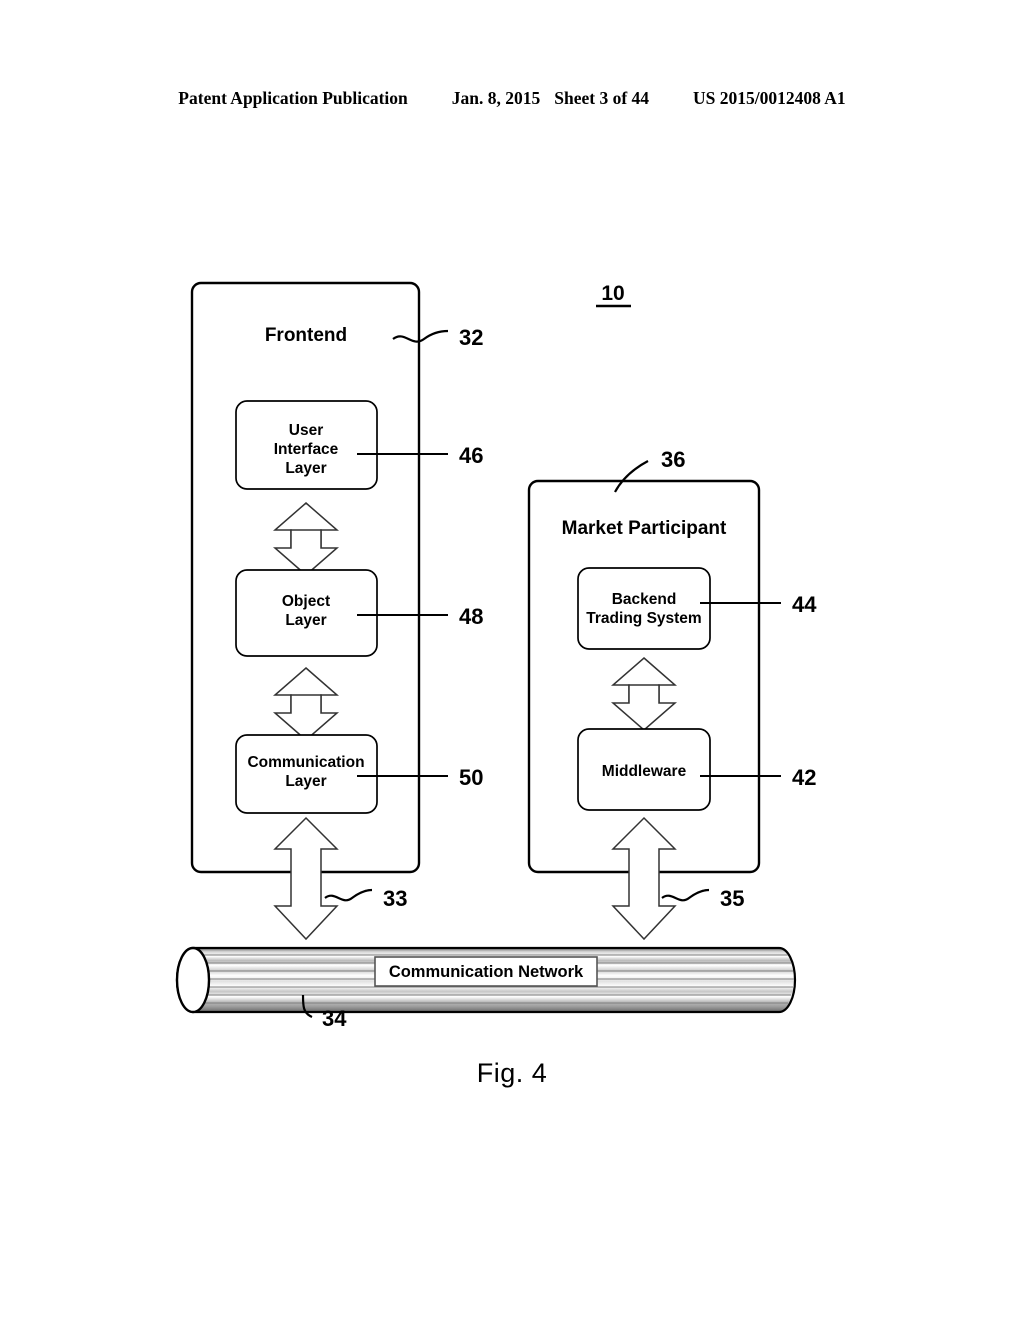 This screenshot has width=1024, height=1320. I want to click on frontend-layer-communication: Communication Layer 50, so click(359, 774).